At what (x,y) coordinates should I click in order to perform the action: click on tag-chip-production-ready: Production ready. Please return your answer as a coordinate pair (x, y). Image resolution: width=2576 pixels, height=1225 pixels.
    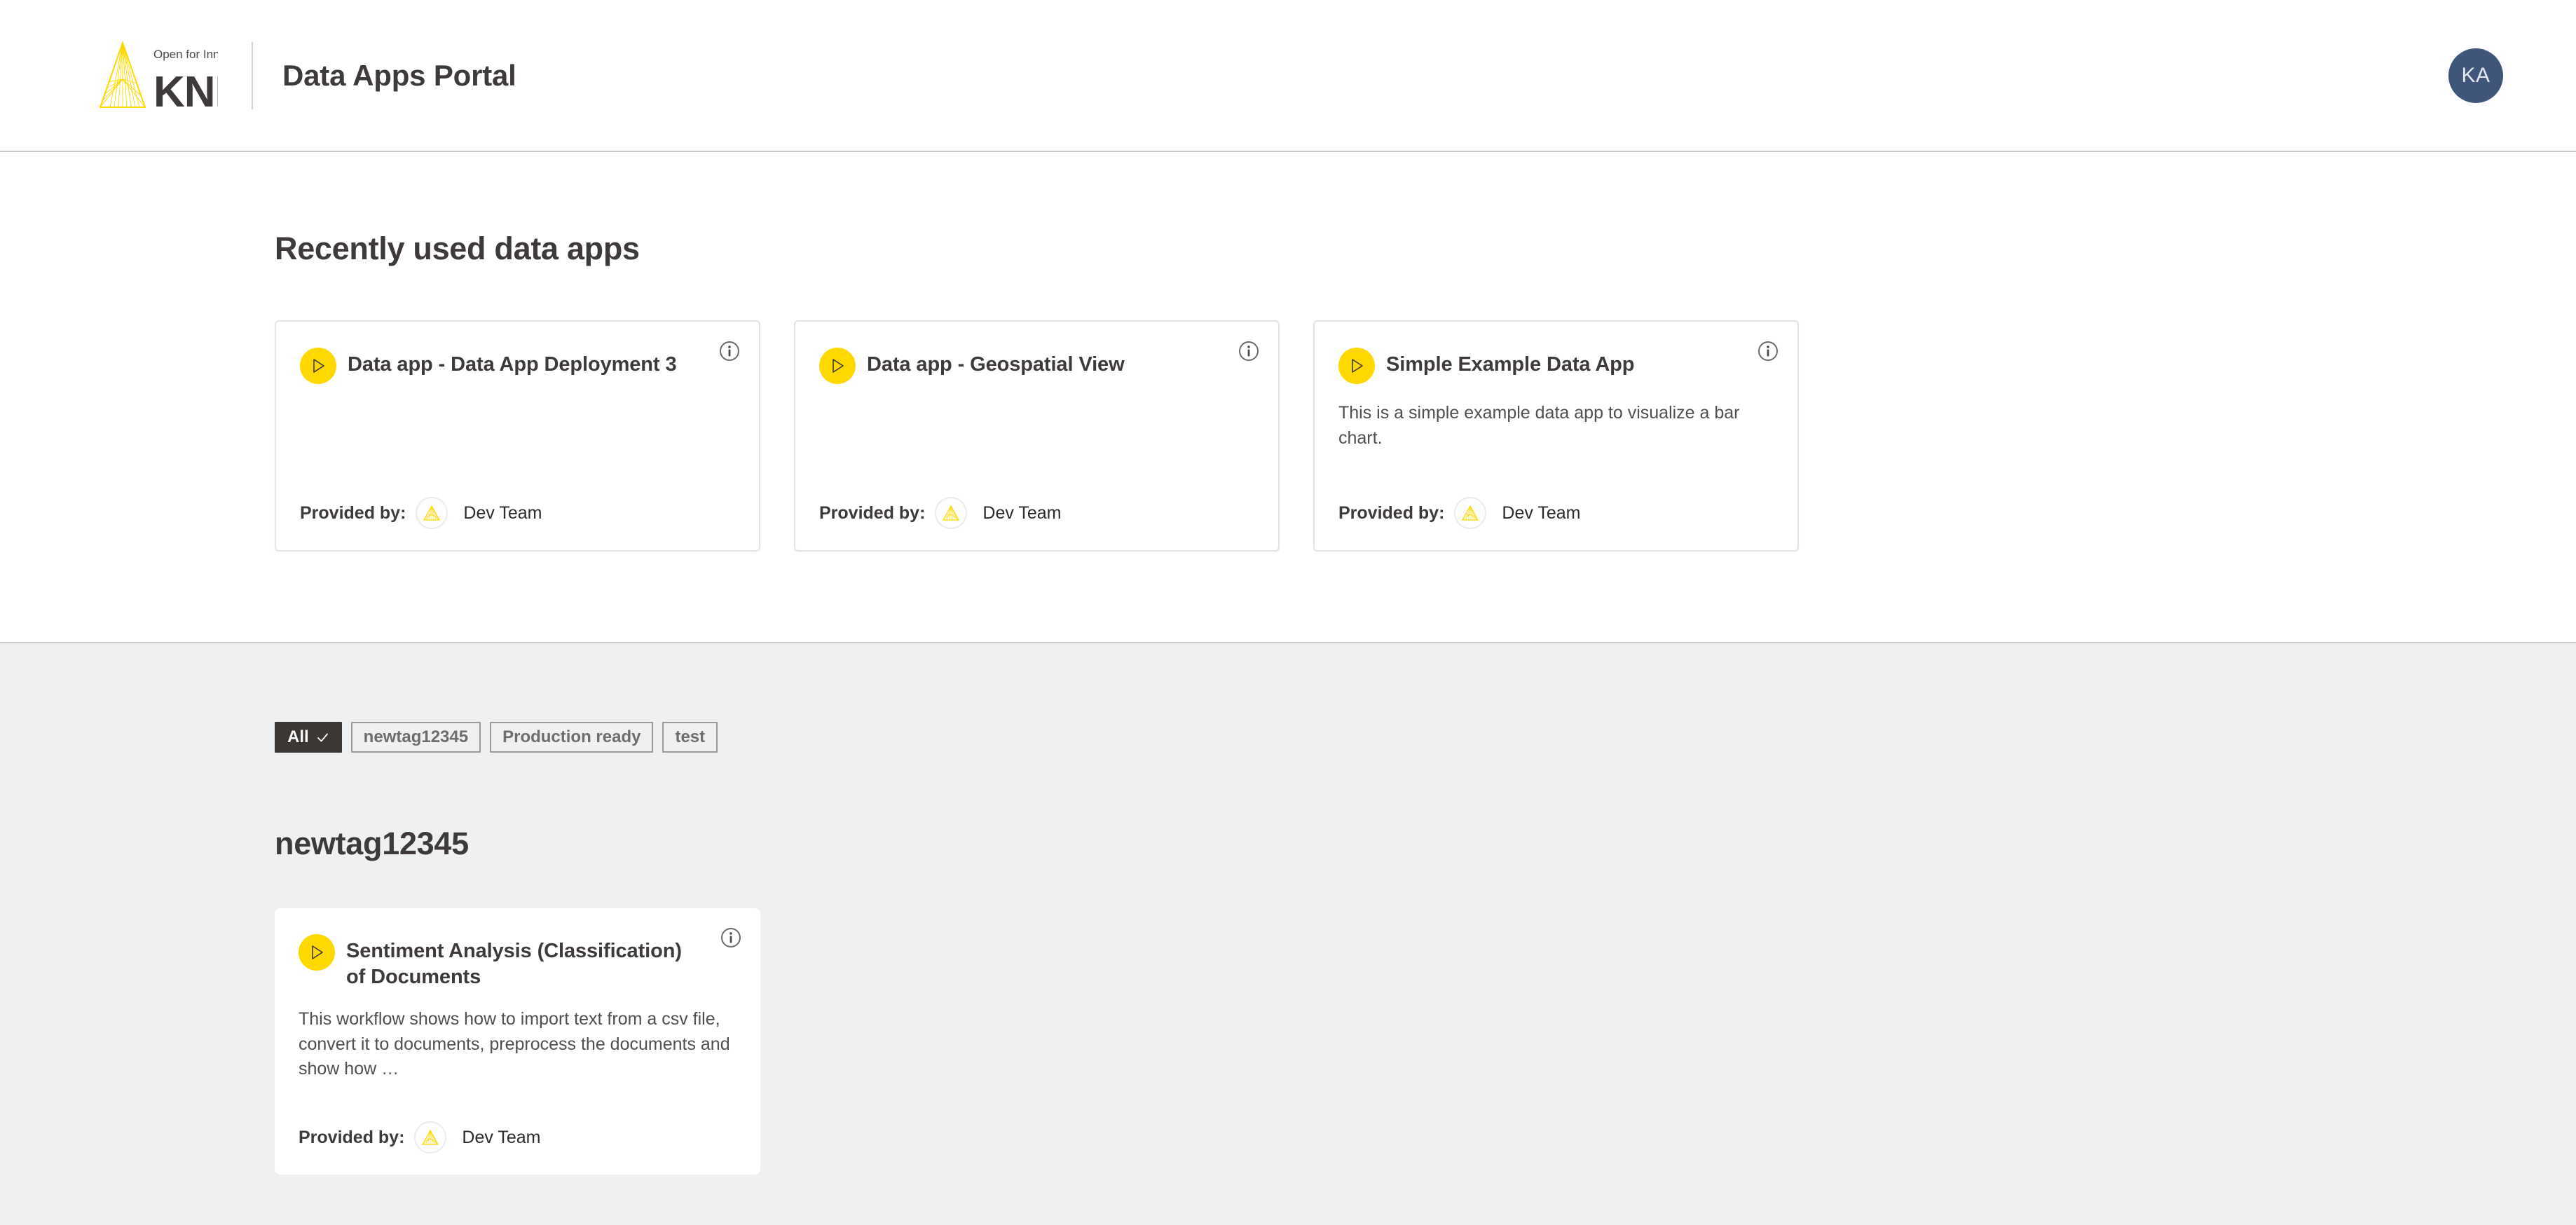
    Looking at the image, I should click on (572, 737).